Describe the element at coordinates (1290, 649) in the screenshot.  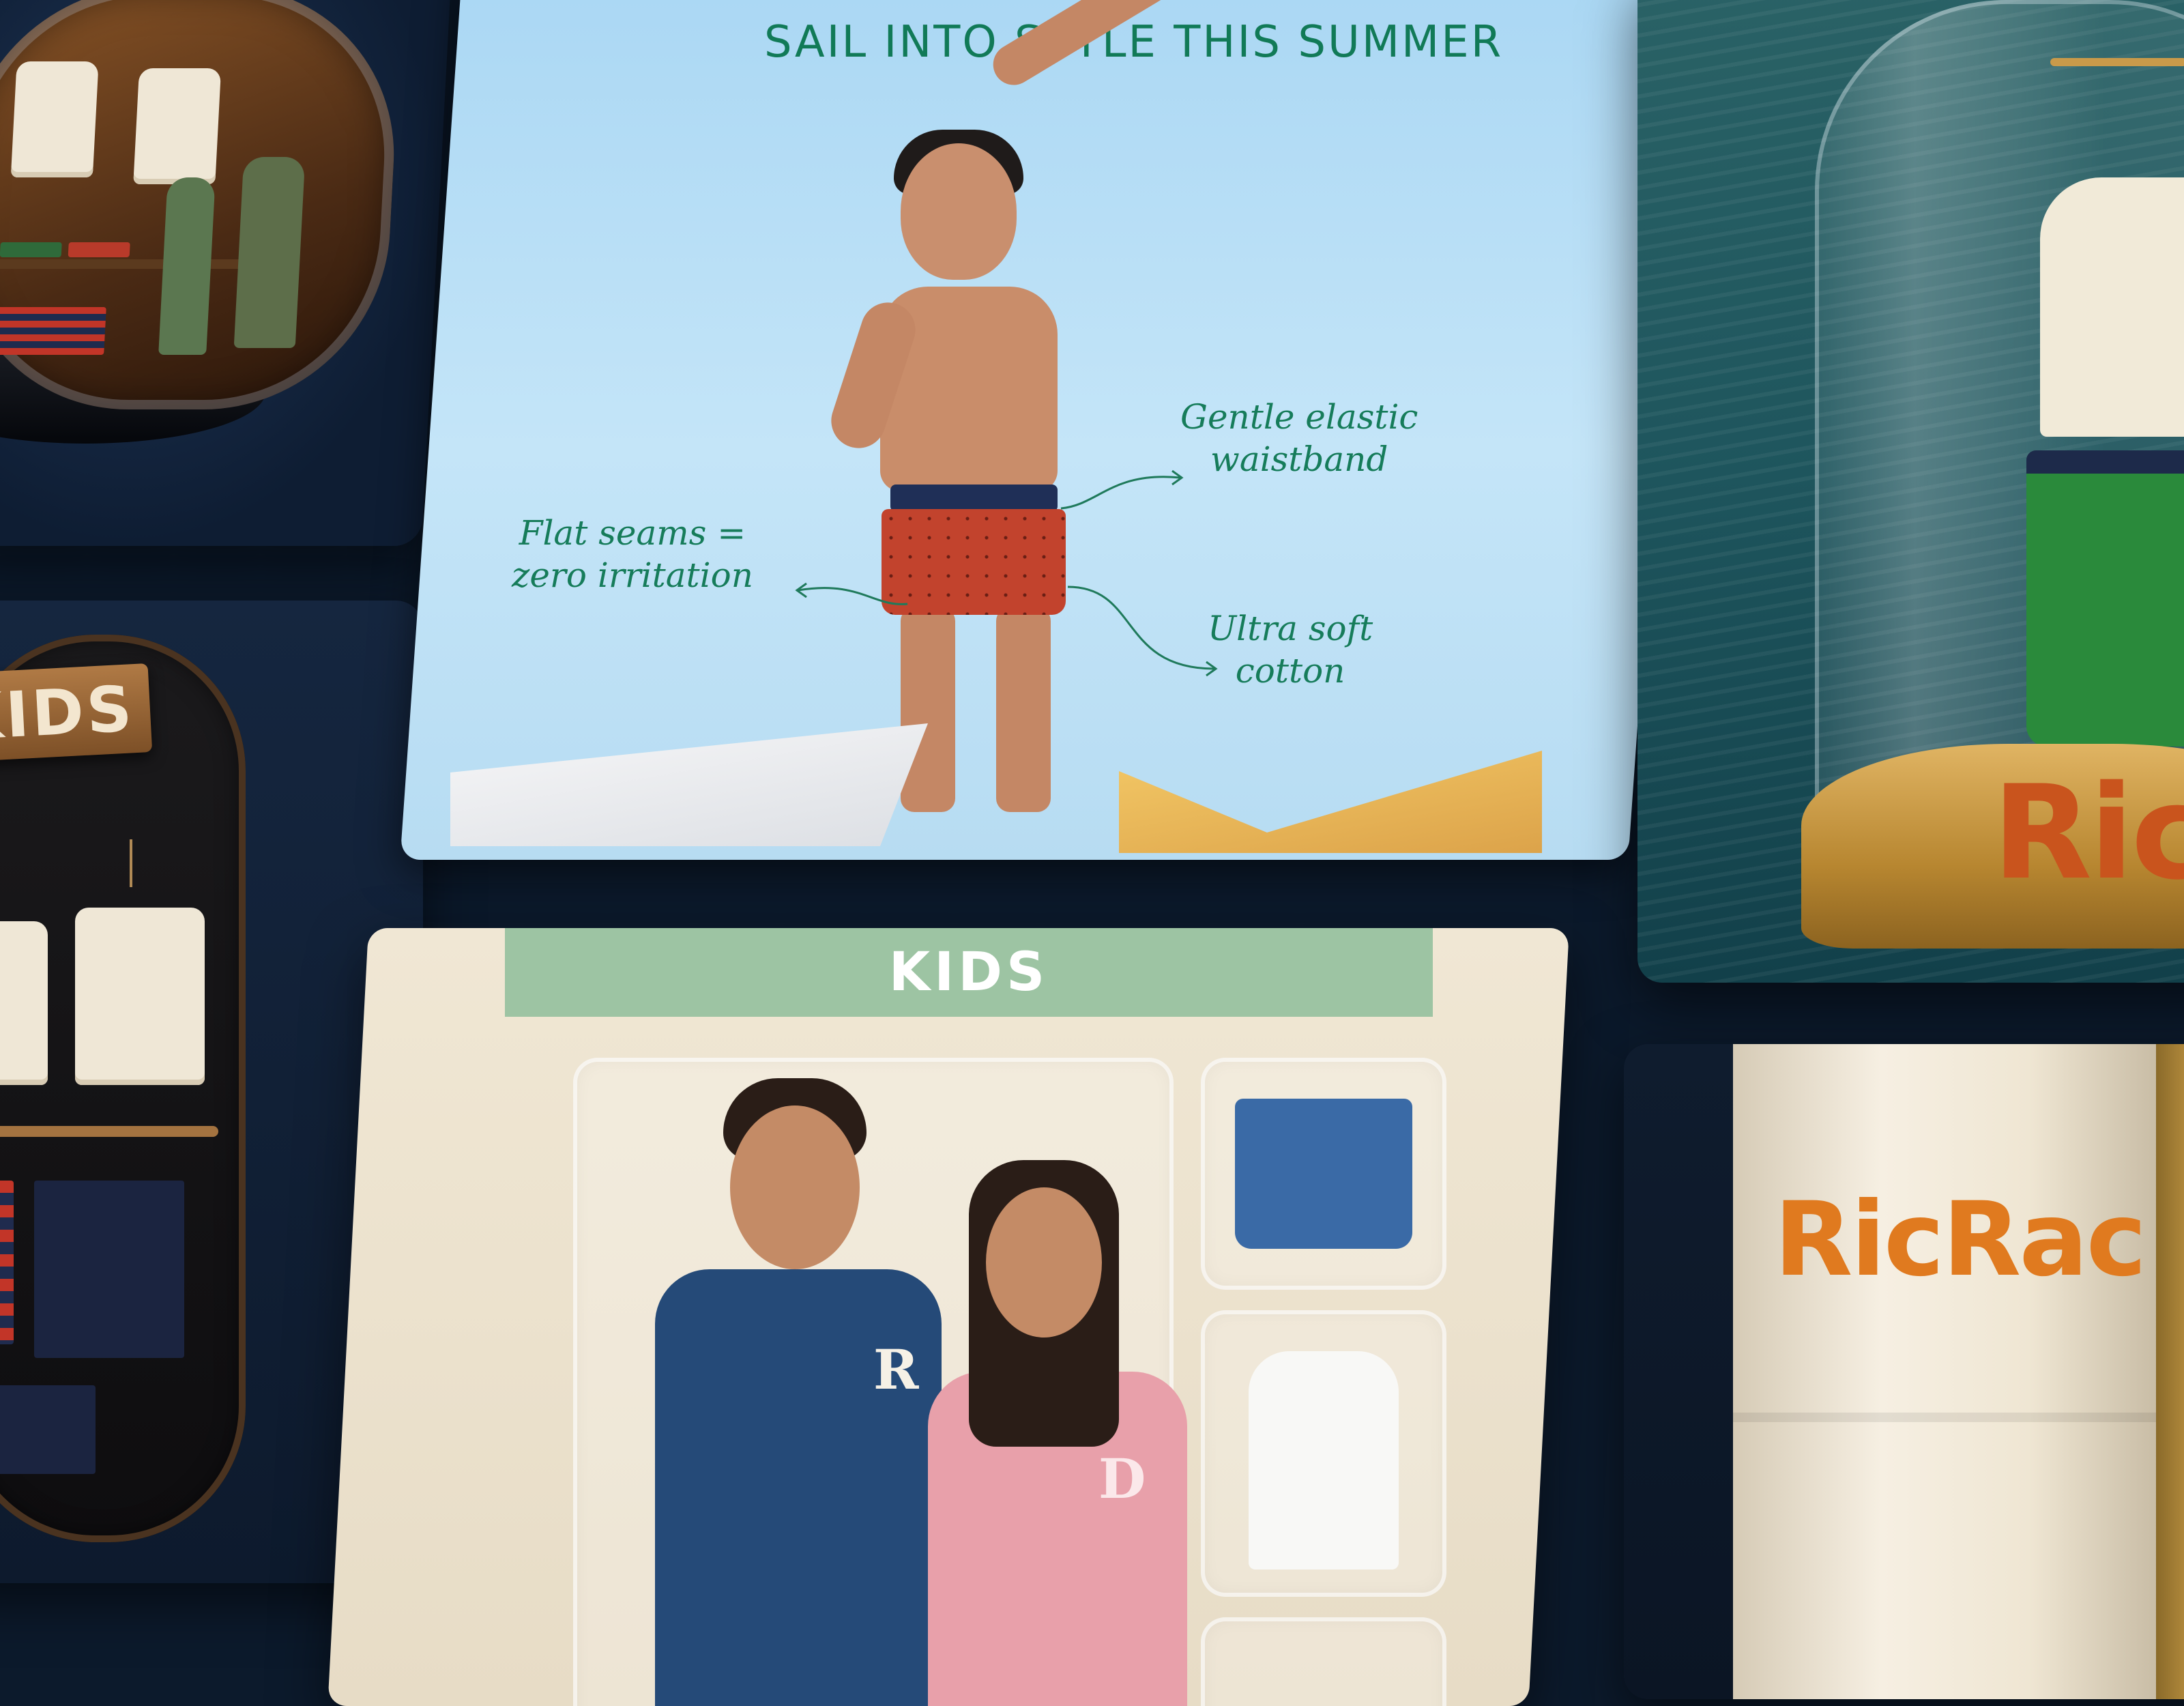
I see `callout-cotton: Ultra soft cotton` at that location.